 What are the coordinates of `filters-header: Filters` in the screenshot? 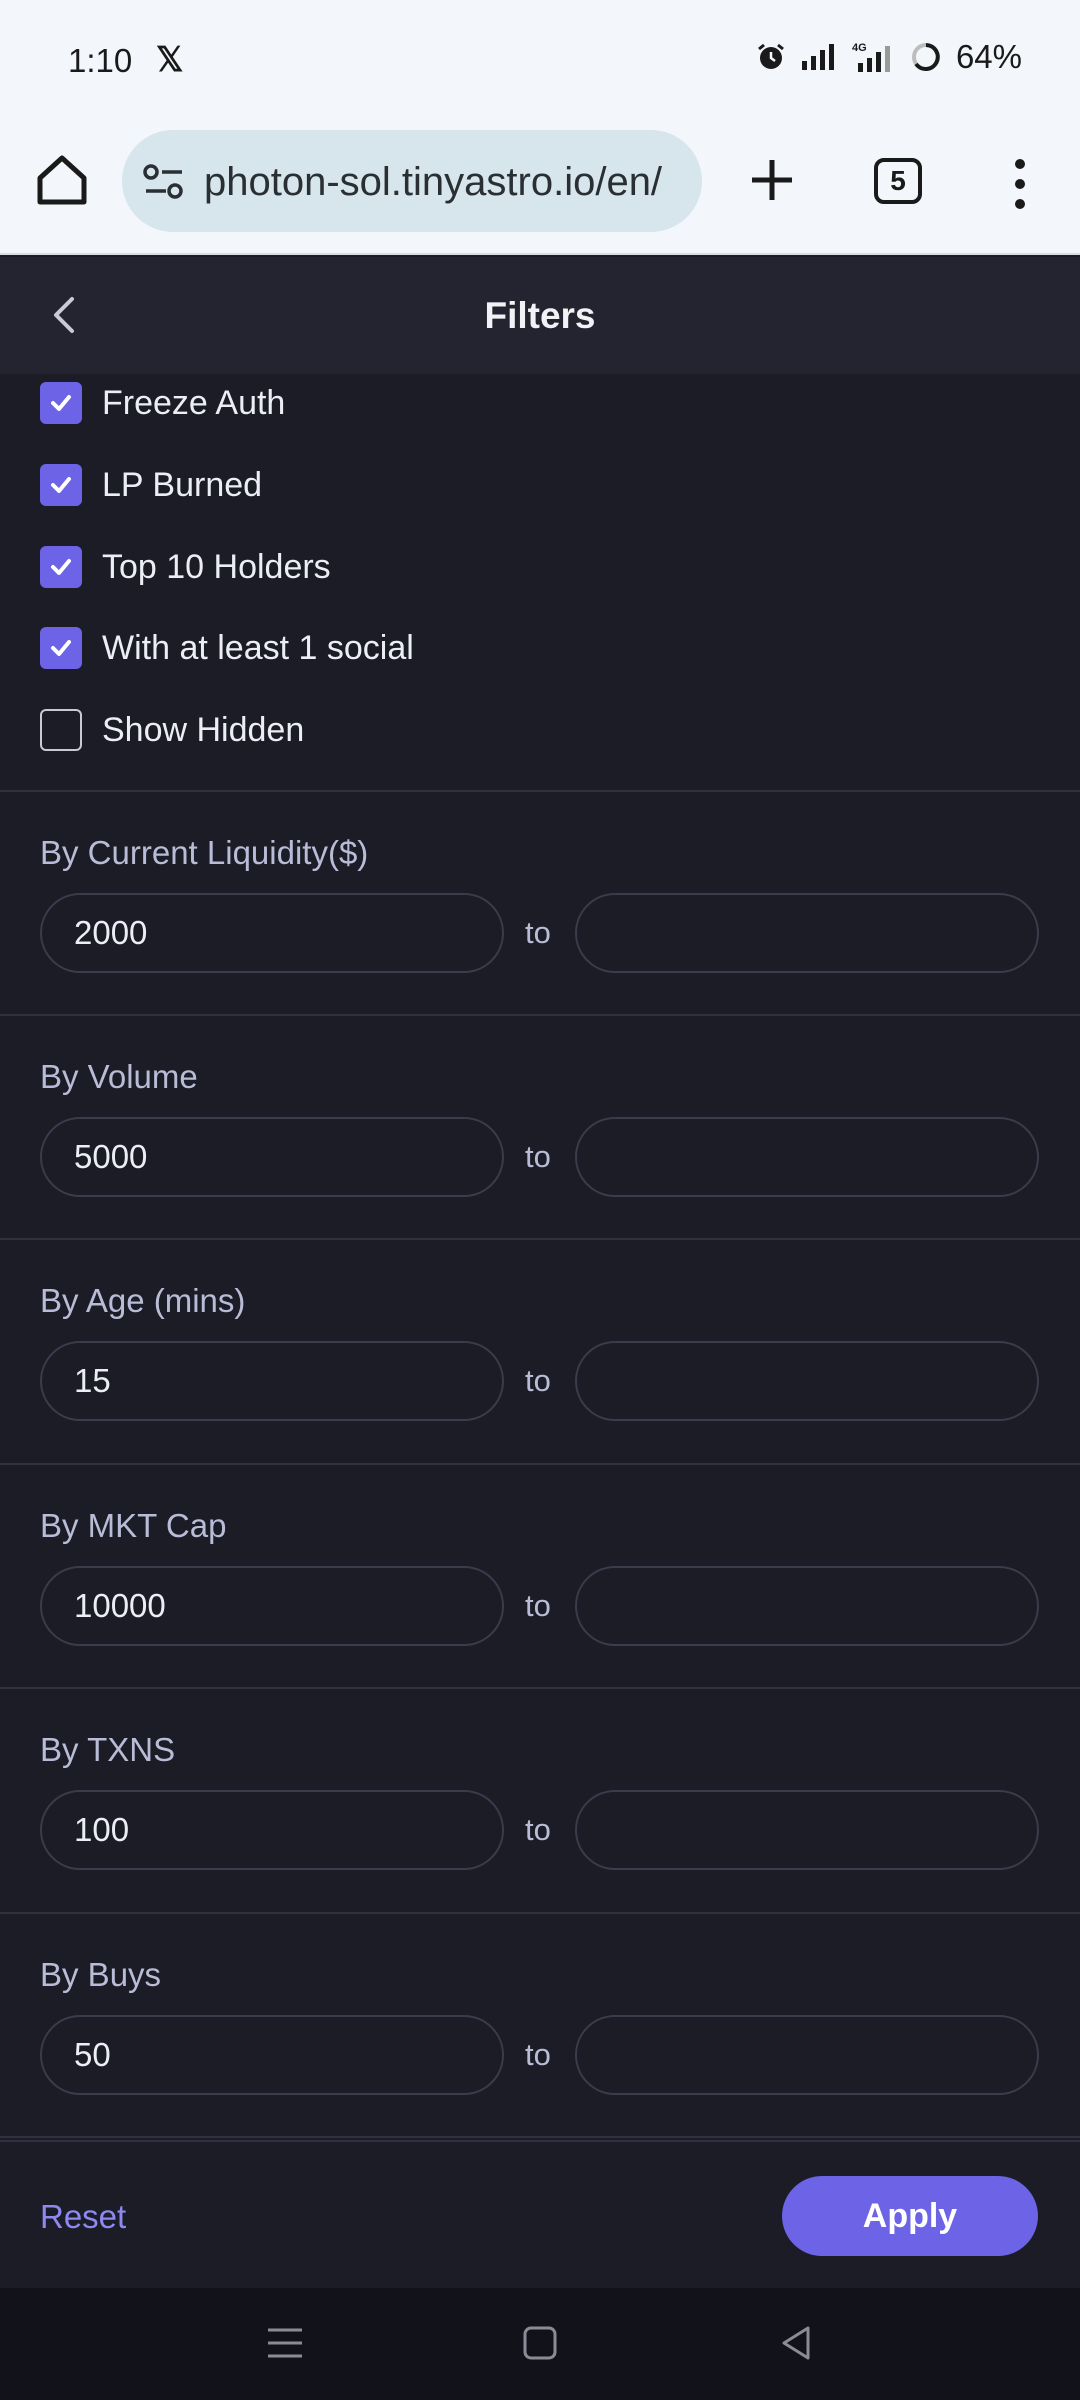 It's located at (540, 315).